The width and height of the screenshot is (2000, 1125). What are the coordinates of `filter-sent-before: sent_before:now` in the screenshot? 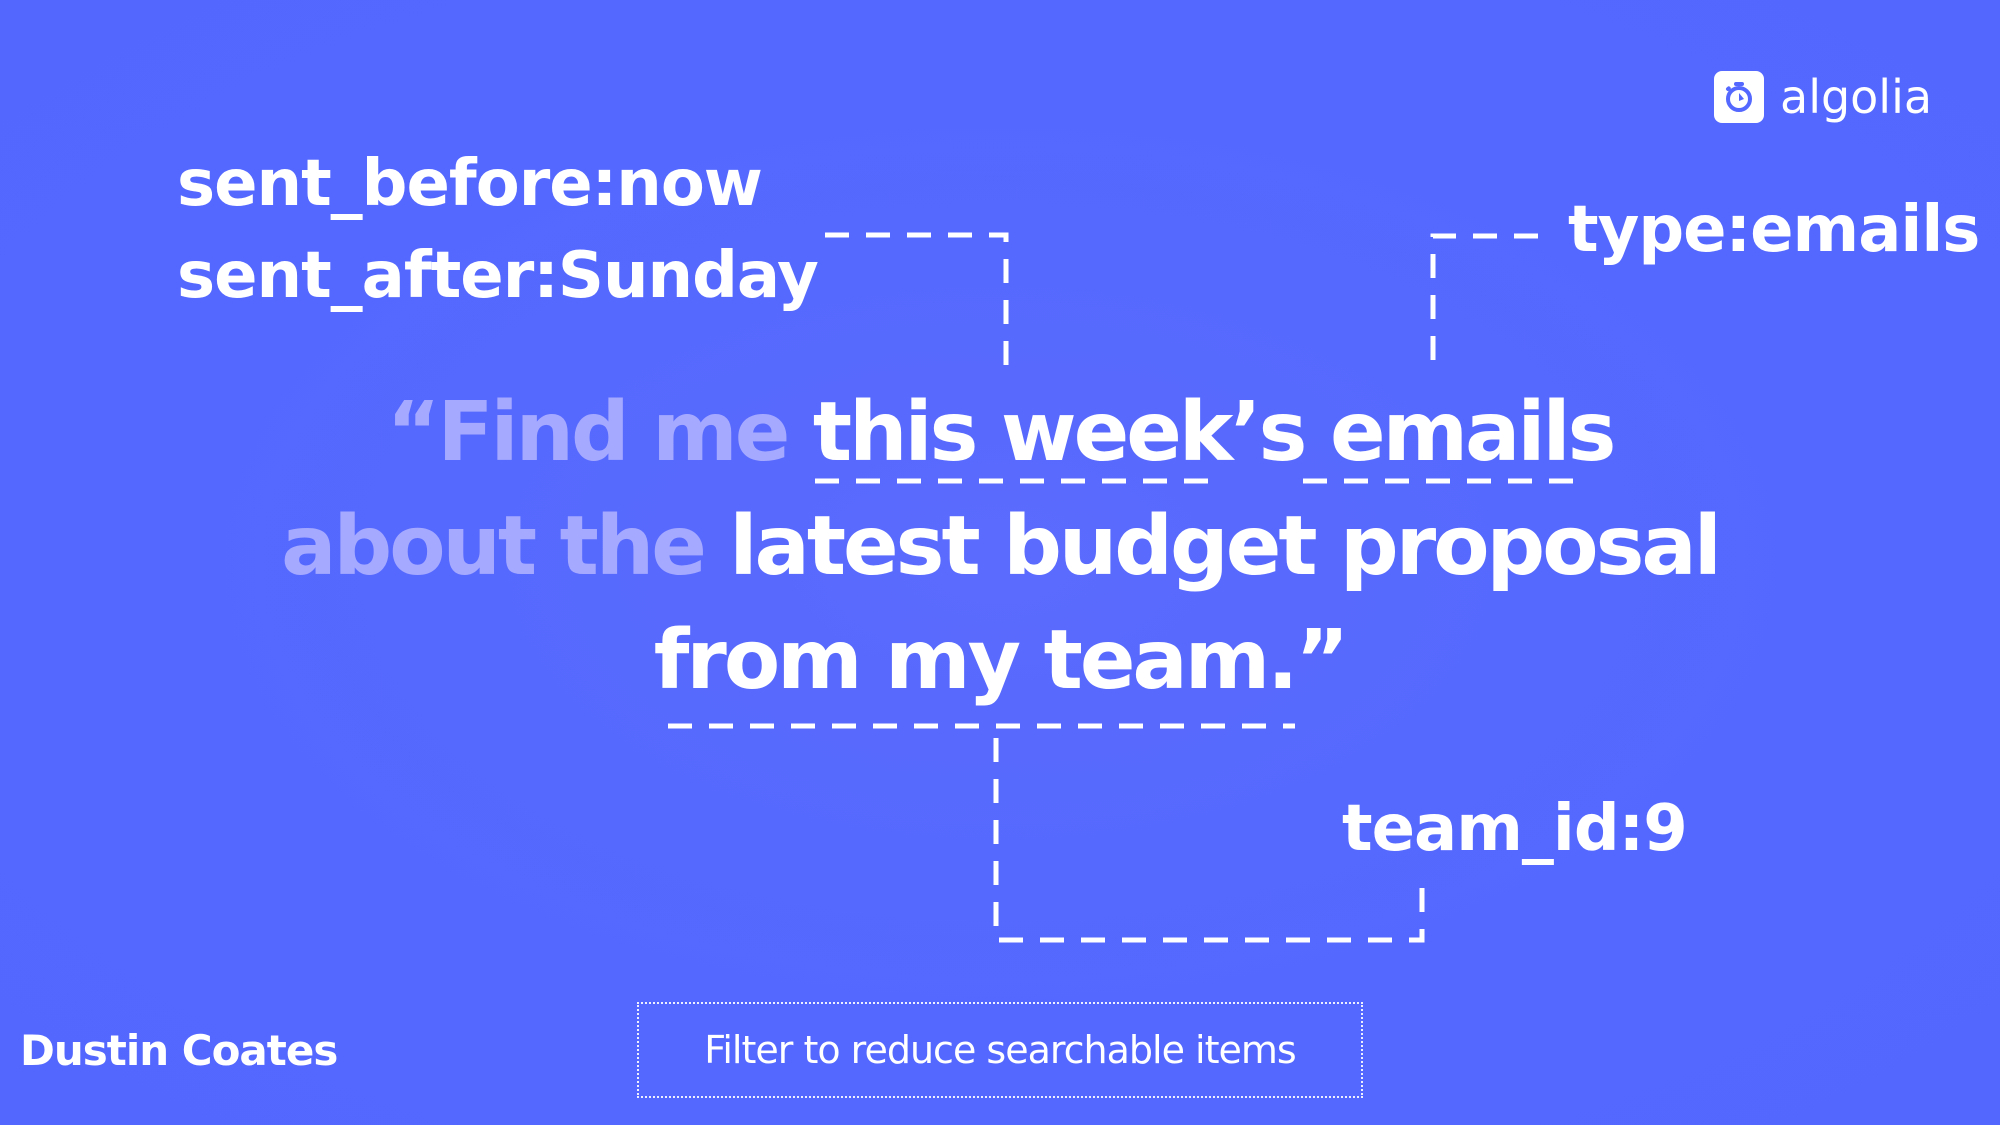 It's located at (470, 184).